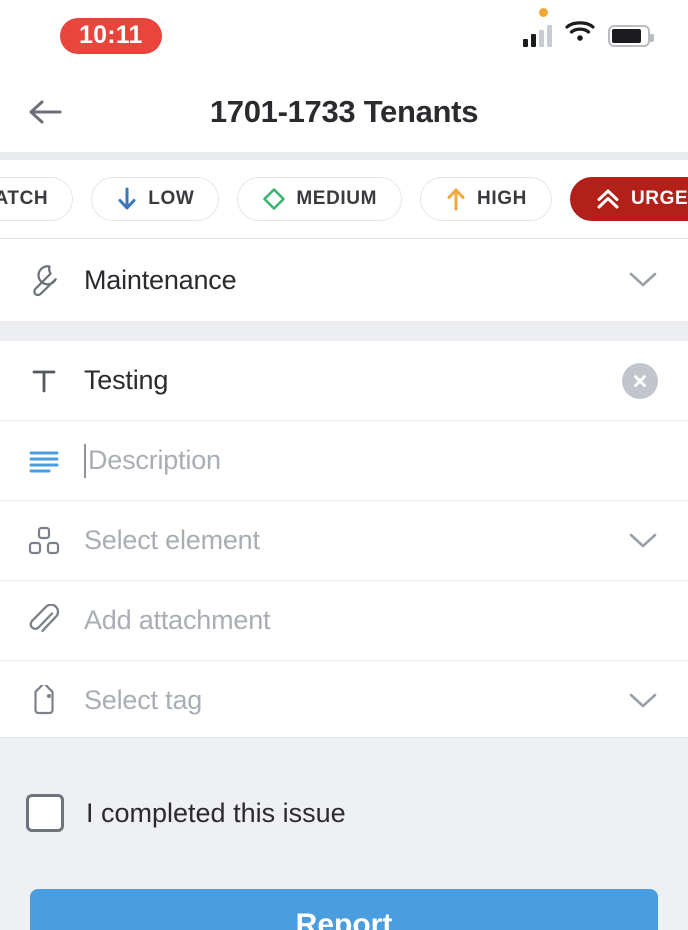 The image size is (688, 930). Describe the element at coordinates (631, 36) in the screenshot. I see `battery-icon` at that location.